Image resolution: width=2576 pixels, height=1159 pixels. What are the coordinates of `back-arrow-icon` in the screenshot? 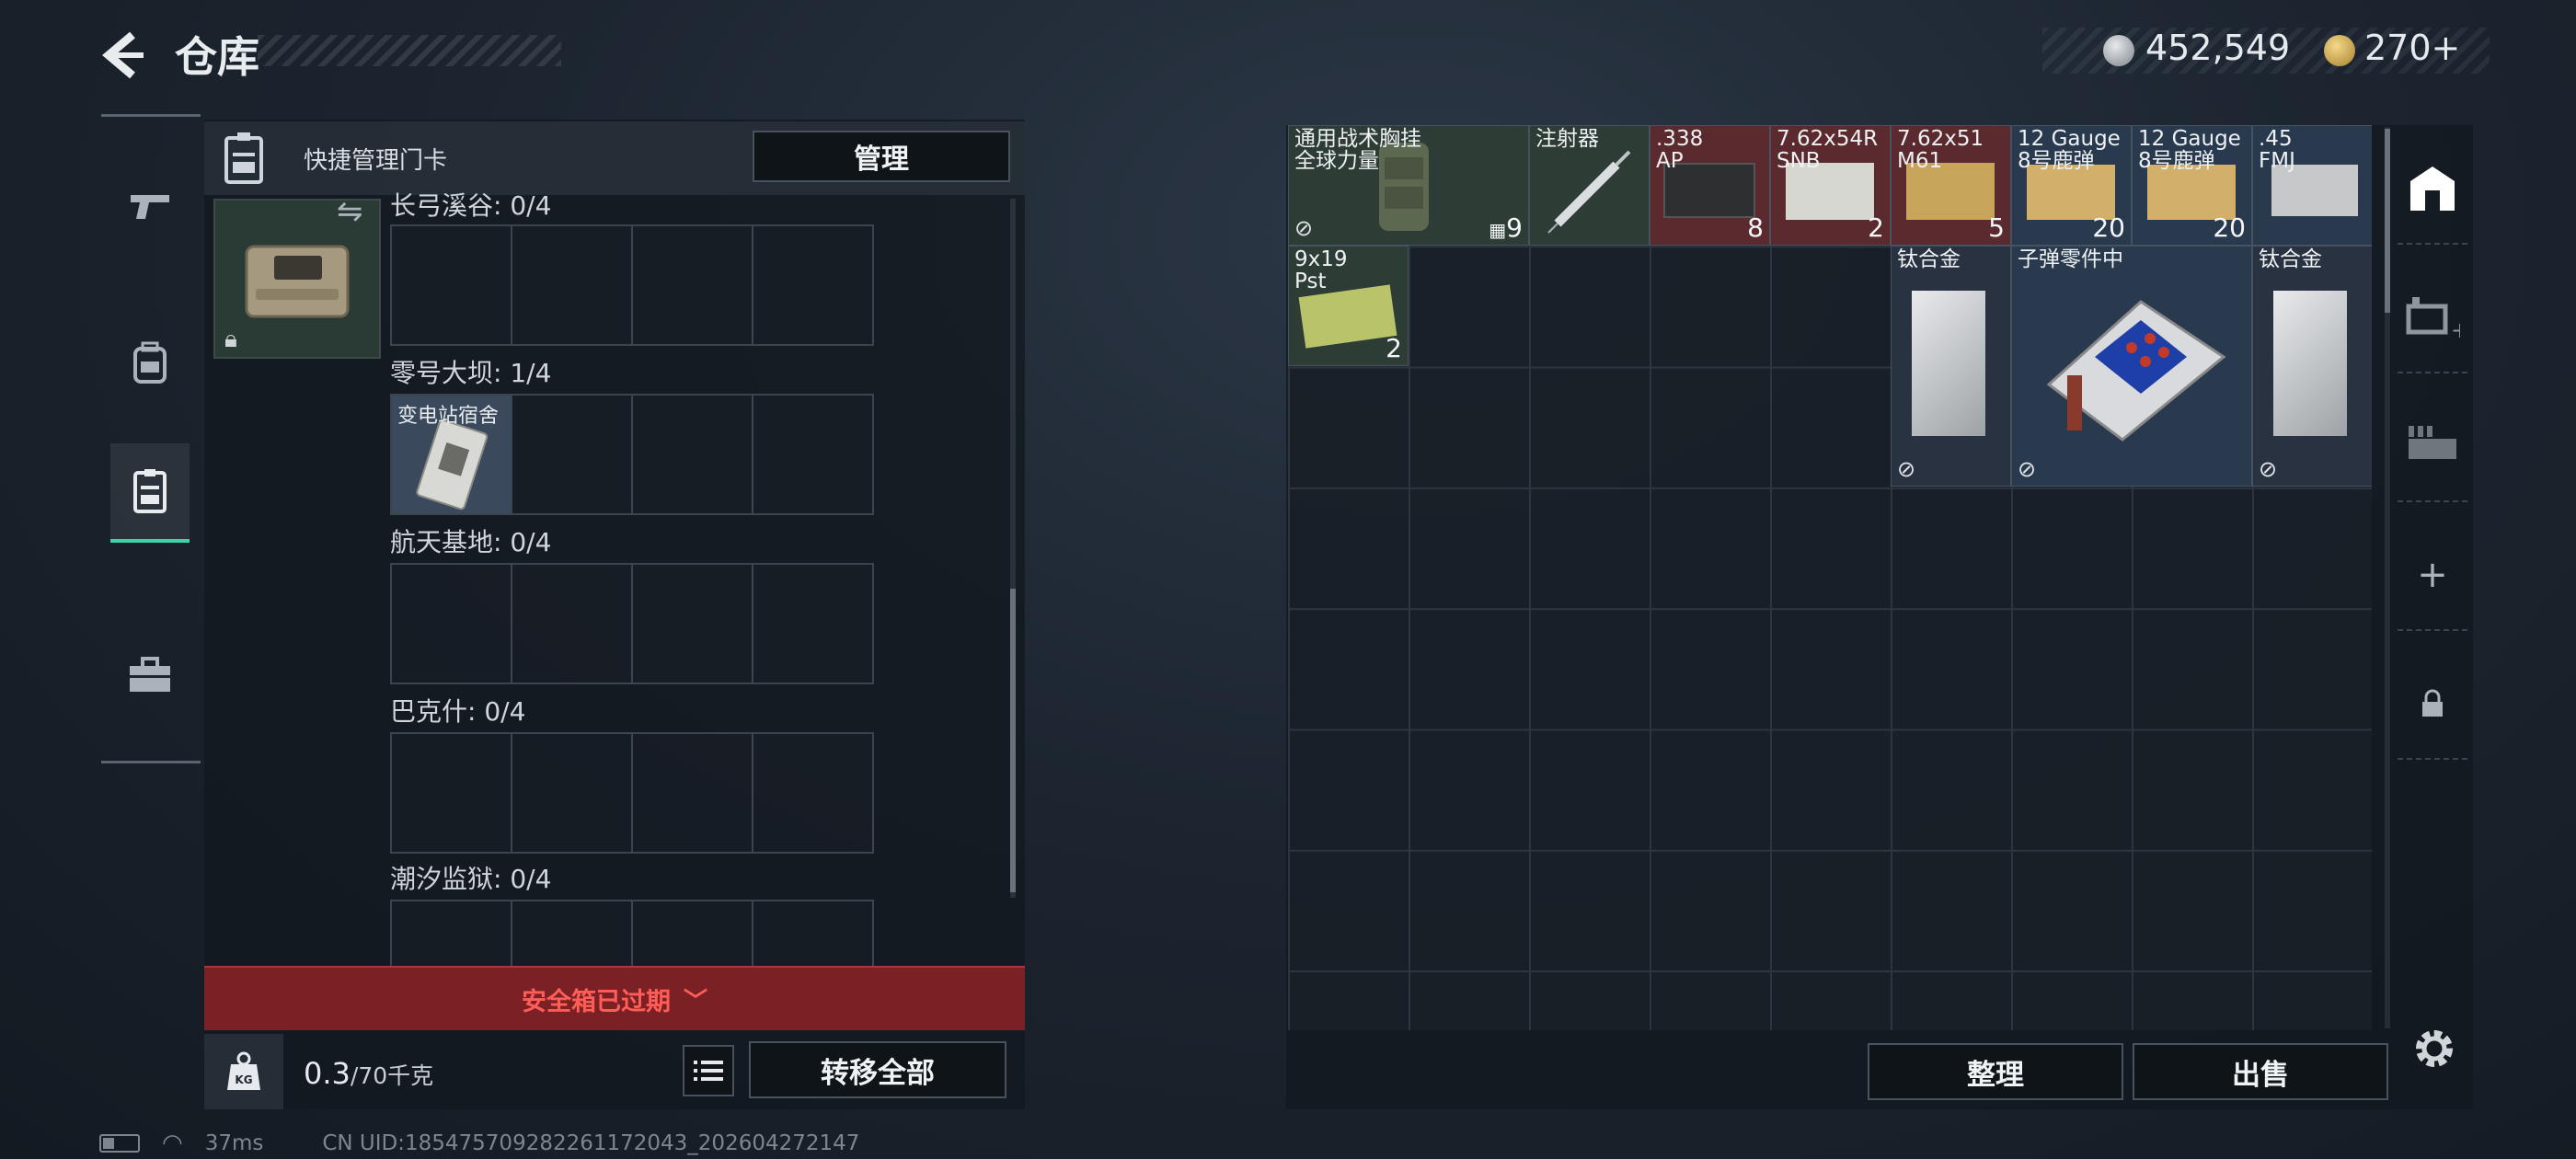 It's located at (123, 55).